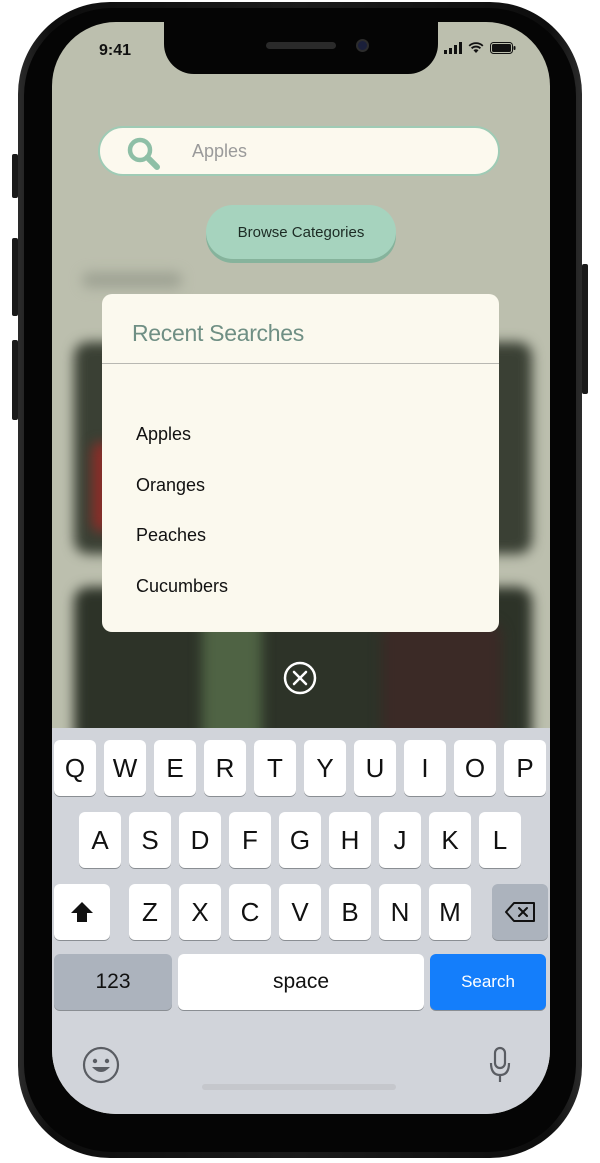 The width and height of the screenshot is (600, 1163). What do you see at coordinates (225, 768) in the screenshot?
I see `key-r: R` at bounding box center [225, 768].